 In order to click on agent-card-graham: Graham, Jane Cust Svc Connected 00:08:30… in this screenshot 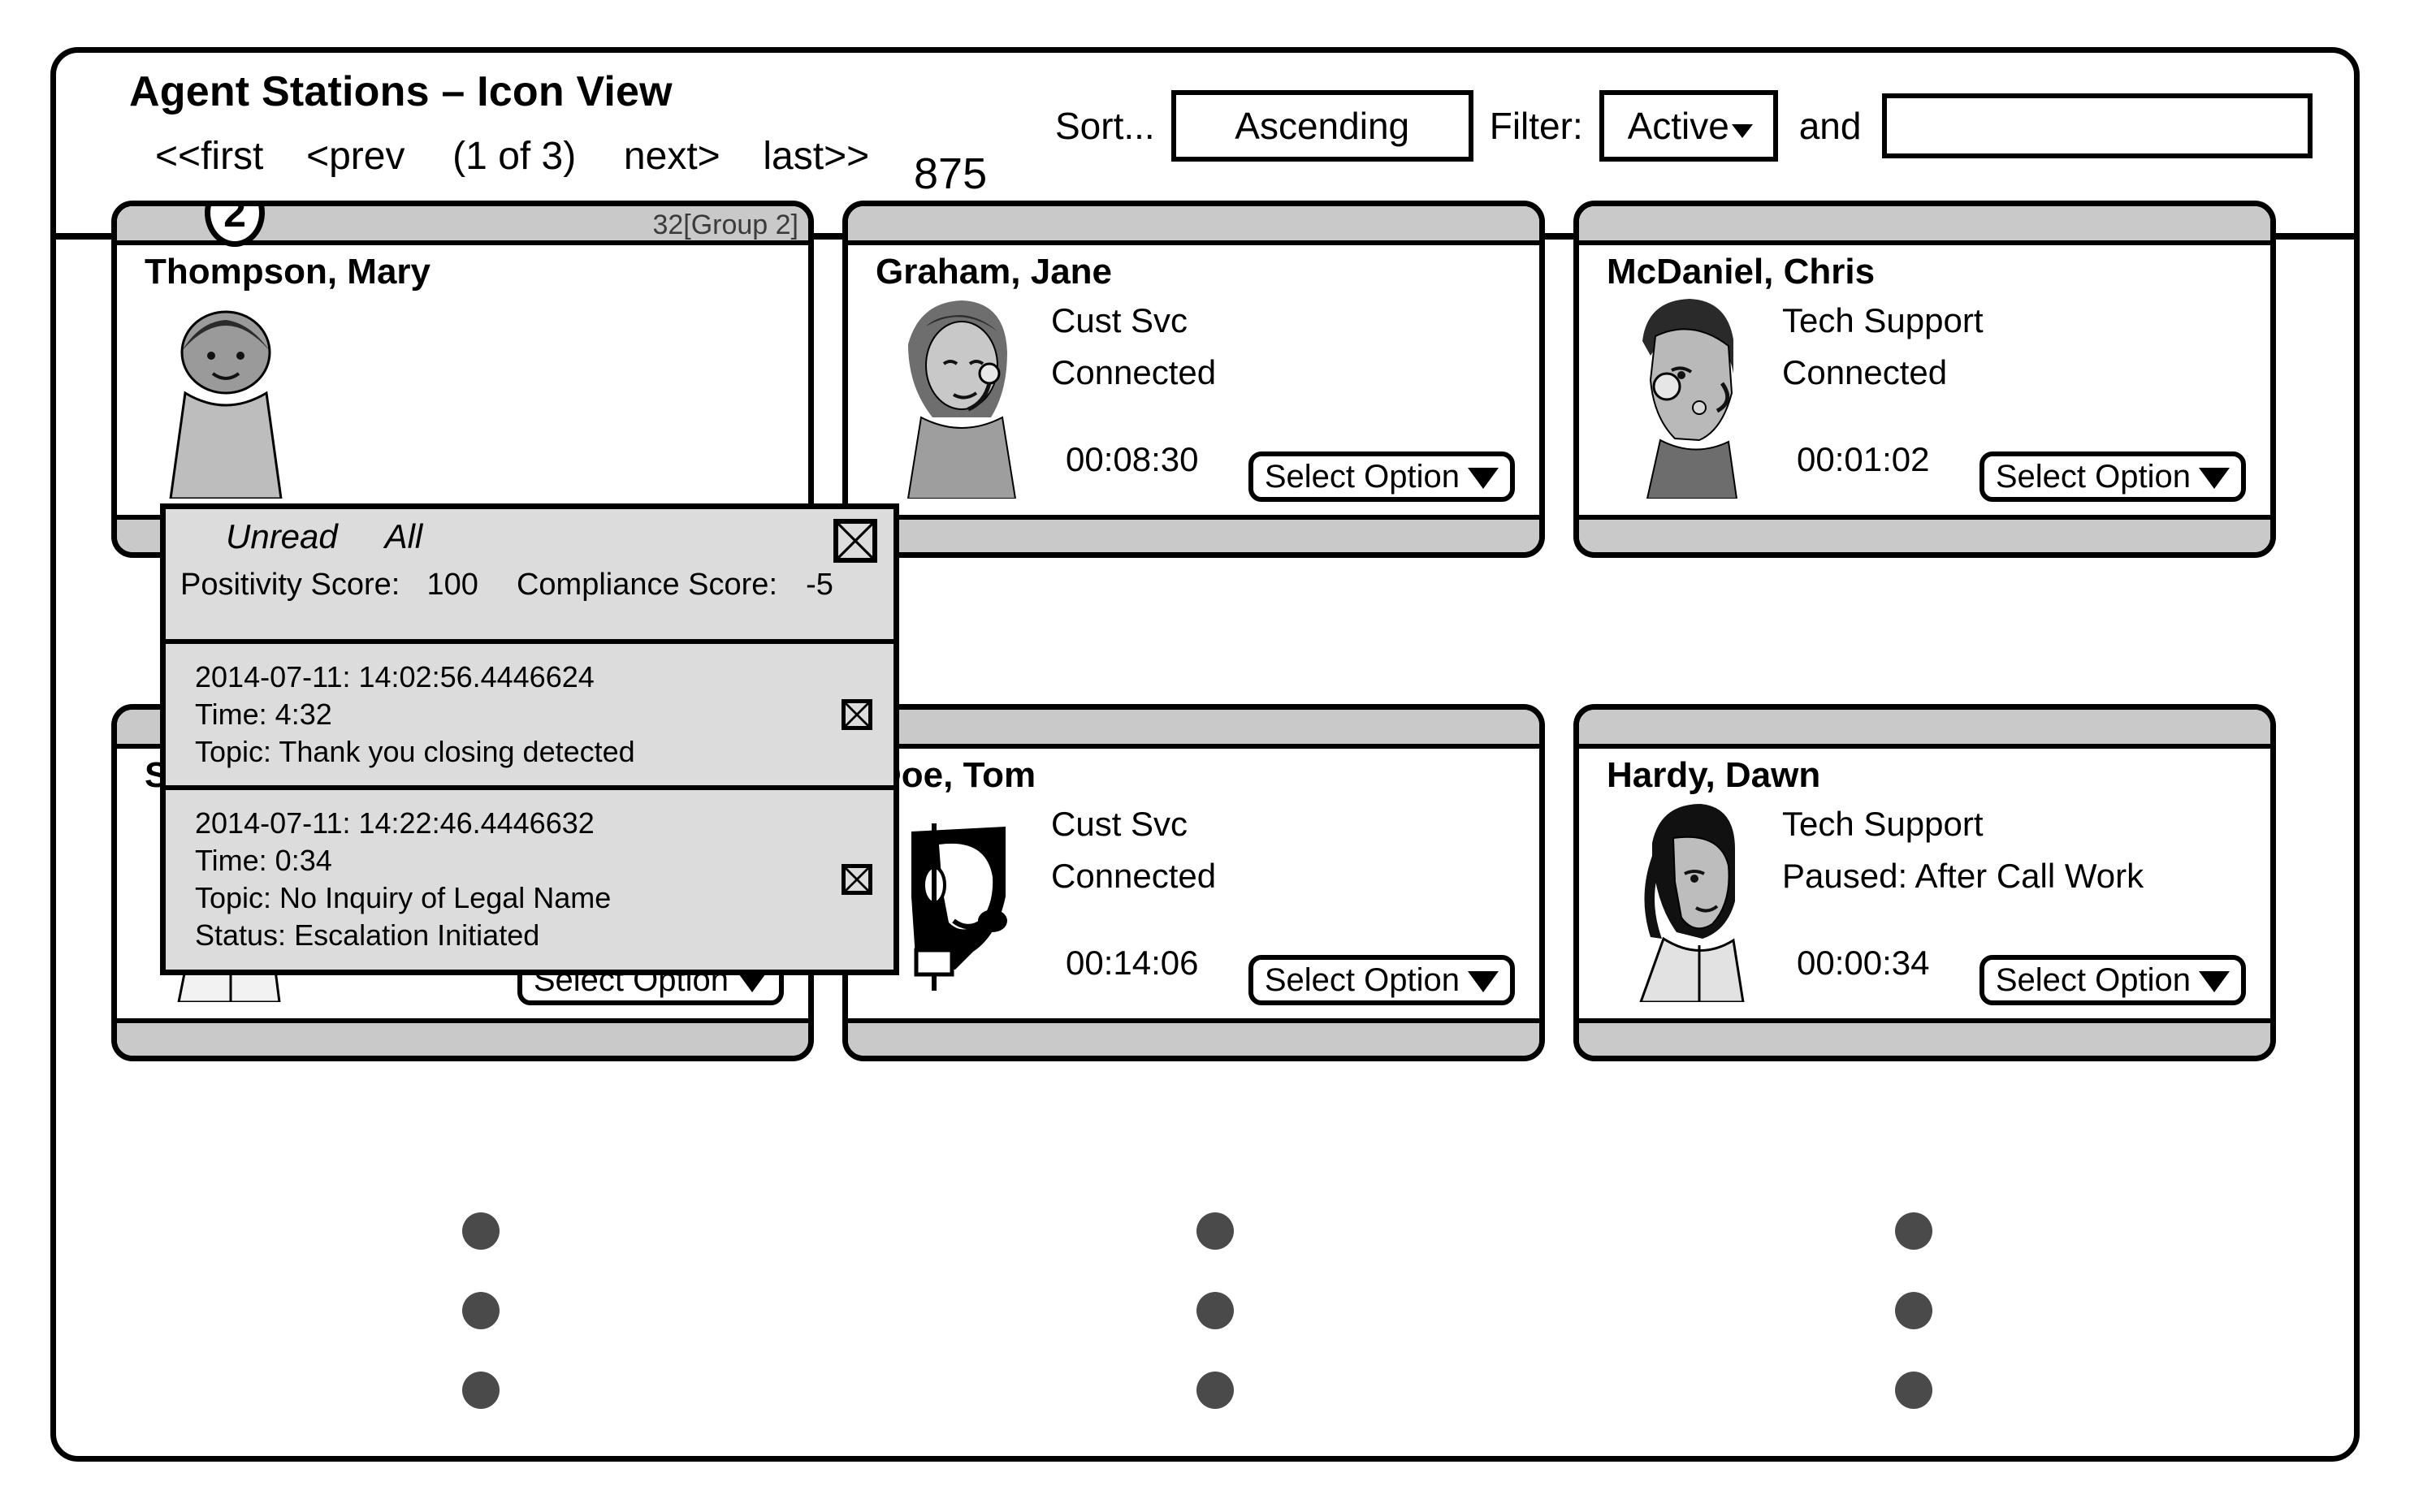, I will do `click(1193, 379)`.